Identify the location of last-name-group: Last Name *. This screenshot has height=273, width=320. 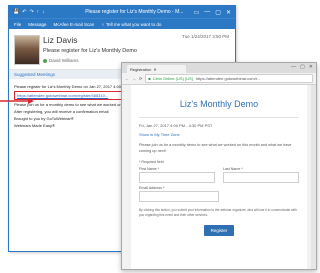
(261, 175).